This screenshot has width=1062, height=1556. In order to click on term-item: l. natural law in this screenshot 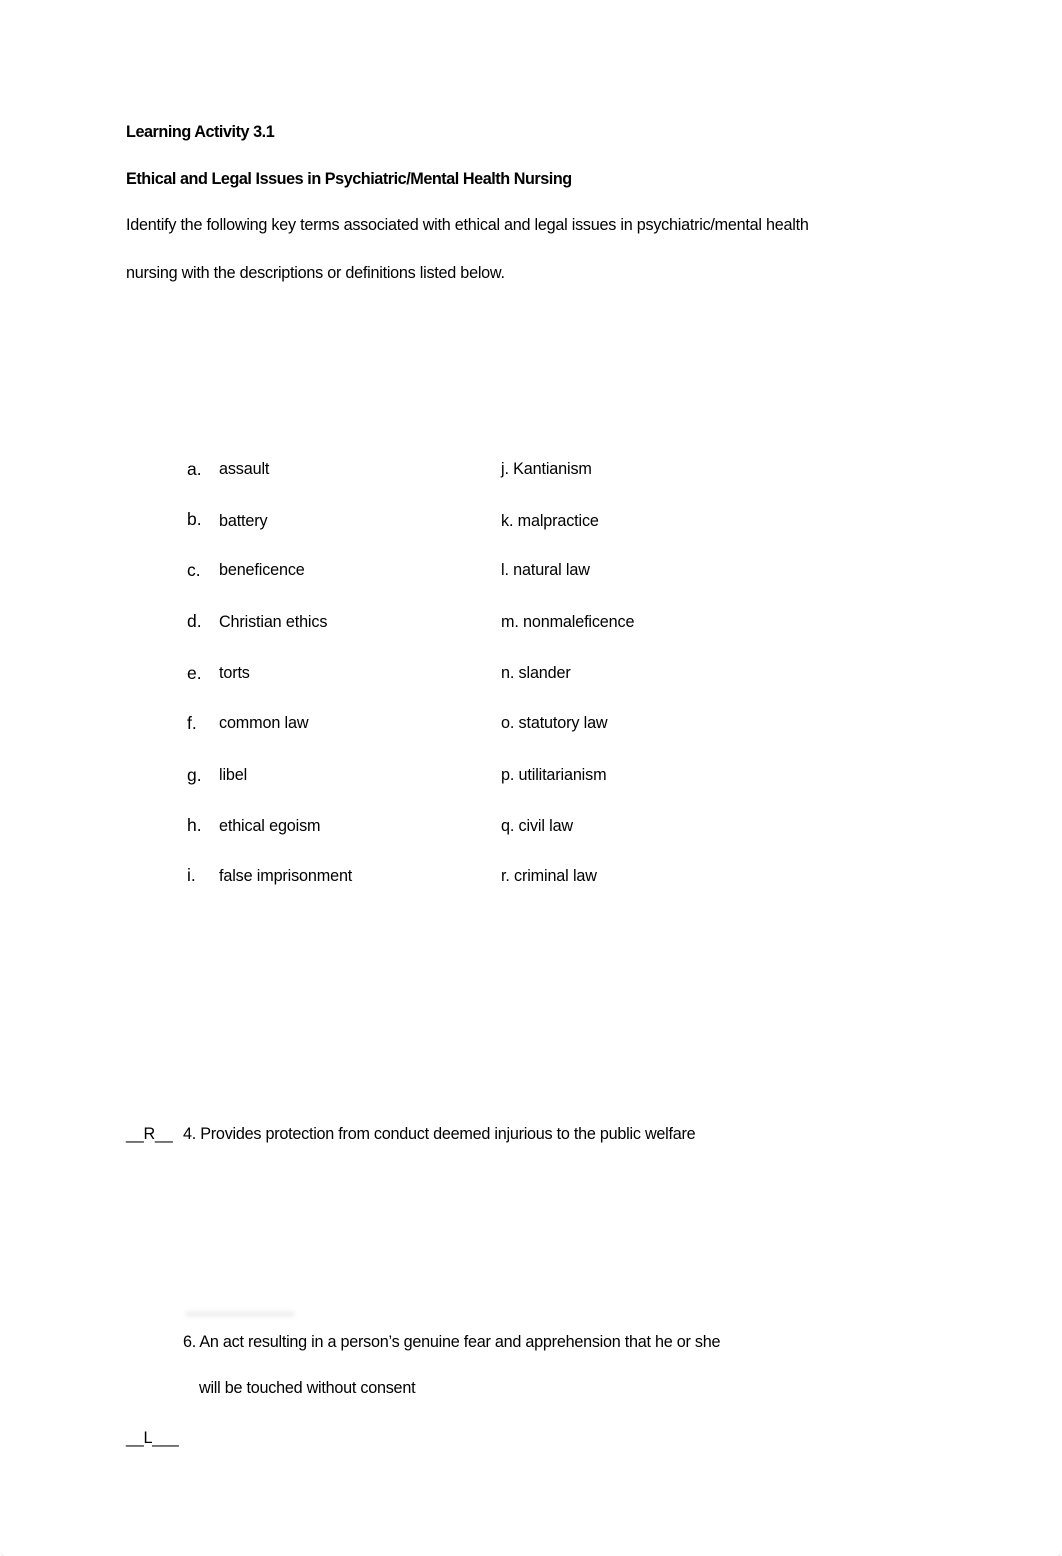, I will do `click(545, 570)`.